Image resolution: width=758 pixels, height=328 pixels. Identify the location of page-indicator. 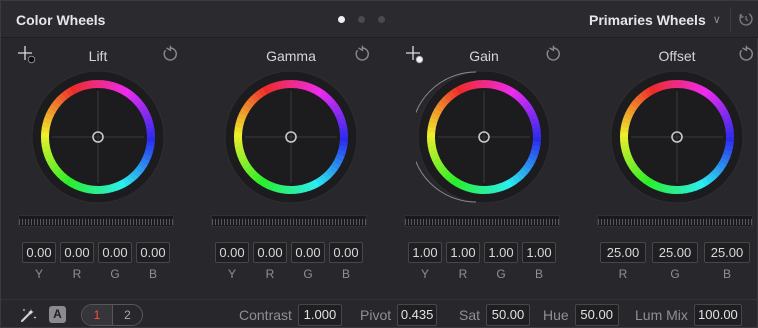
(361, 20).